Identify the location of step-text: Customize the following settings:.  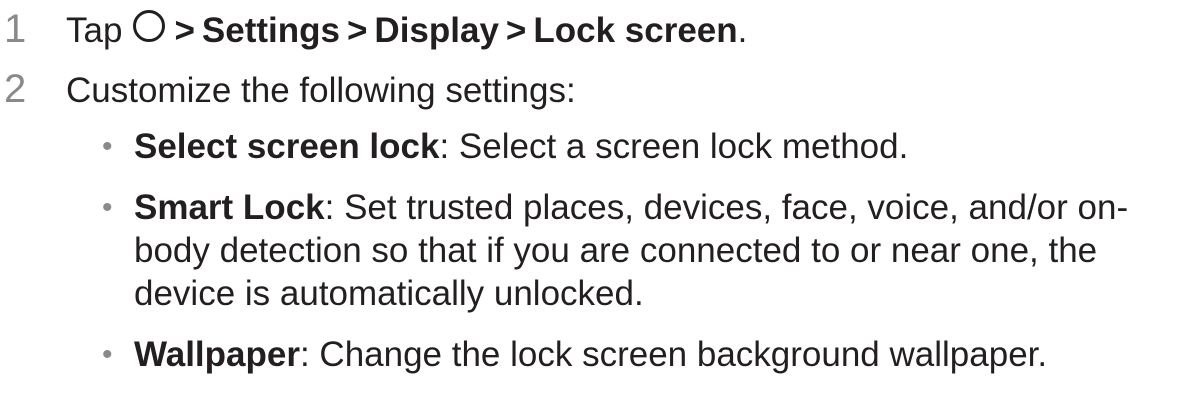
(321, 90).